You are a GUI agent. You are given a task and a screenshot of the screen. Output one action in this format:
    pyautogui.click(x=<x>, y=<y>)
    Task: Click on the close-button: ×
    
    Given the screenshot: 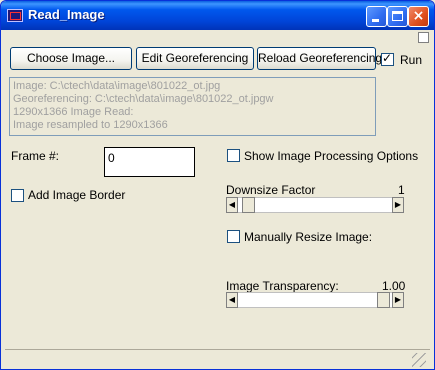 What is the action you would take?
    pyautogui.click(x=418, y=16)
    